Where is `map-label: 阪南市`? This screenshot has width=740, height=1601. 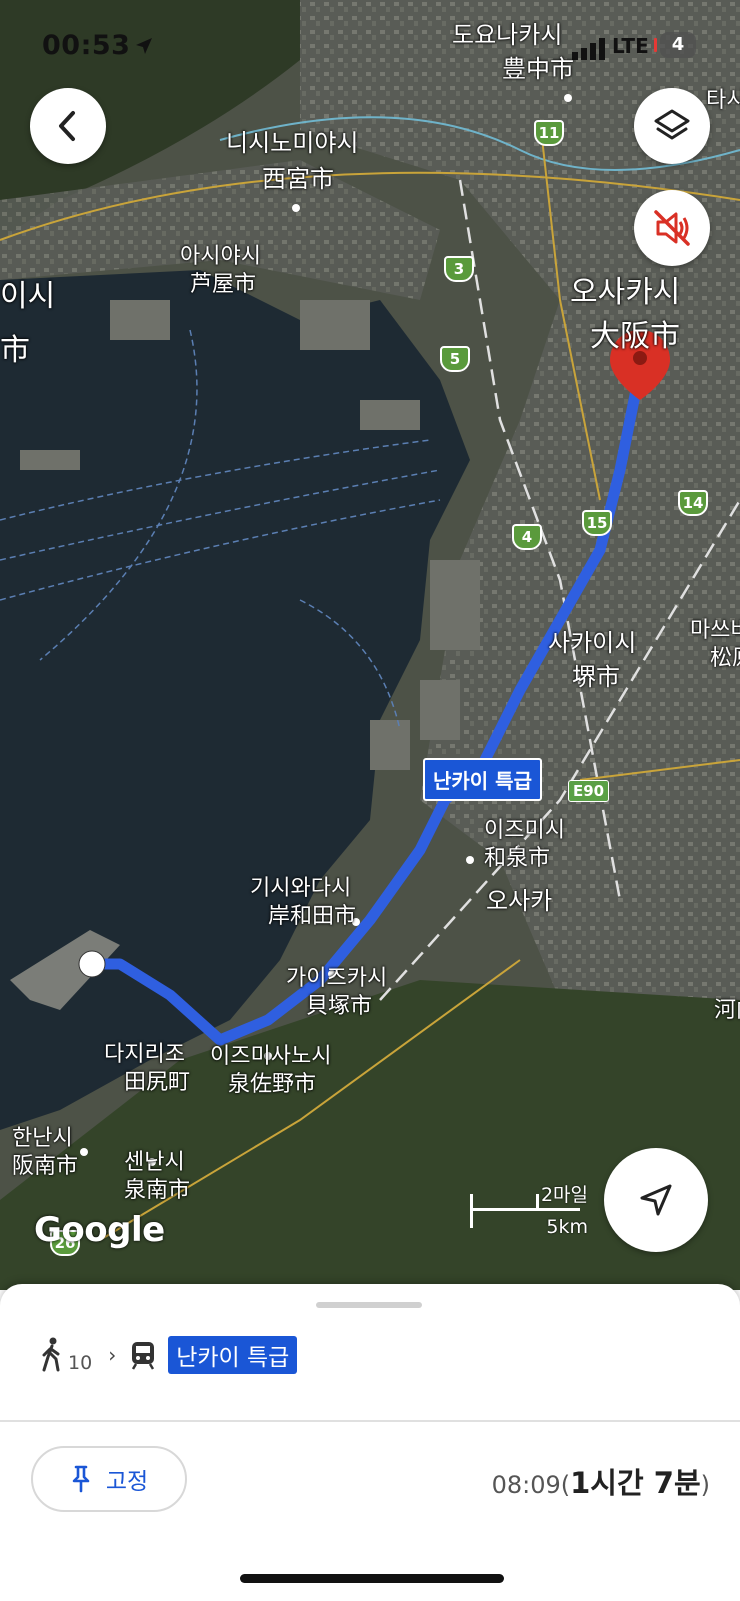
map-label: 阪南市 is located at coordinates (45, 1166).